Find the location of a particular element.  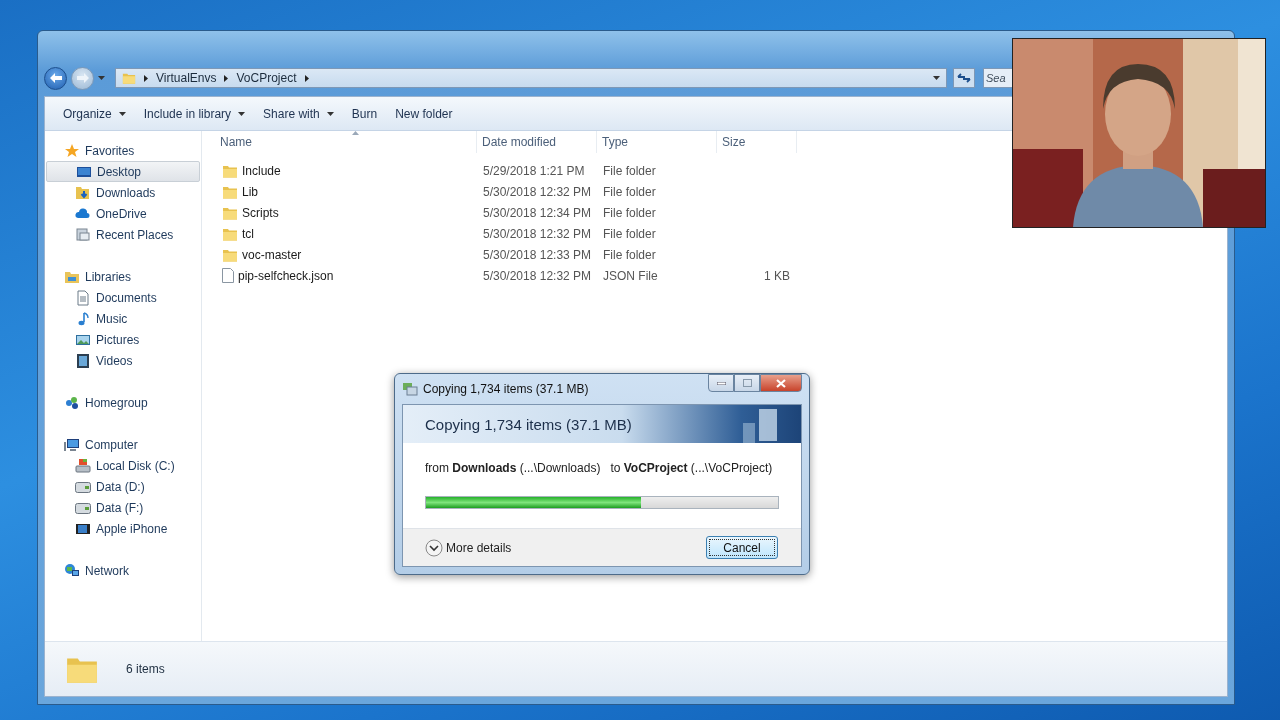

breadcrumb-item: VoCProject is located at coordinates (266, 78).